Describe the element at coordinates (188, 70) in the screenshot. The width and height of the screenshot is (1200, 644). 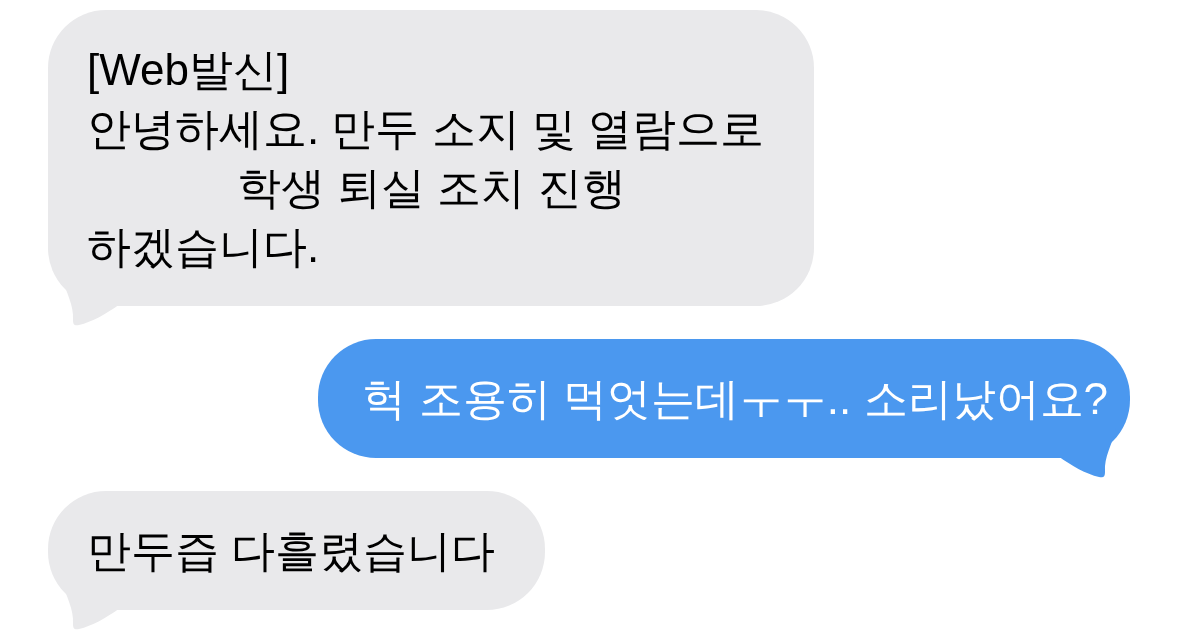
I see `message-line: [Web발신]` at that location.